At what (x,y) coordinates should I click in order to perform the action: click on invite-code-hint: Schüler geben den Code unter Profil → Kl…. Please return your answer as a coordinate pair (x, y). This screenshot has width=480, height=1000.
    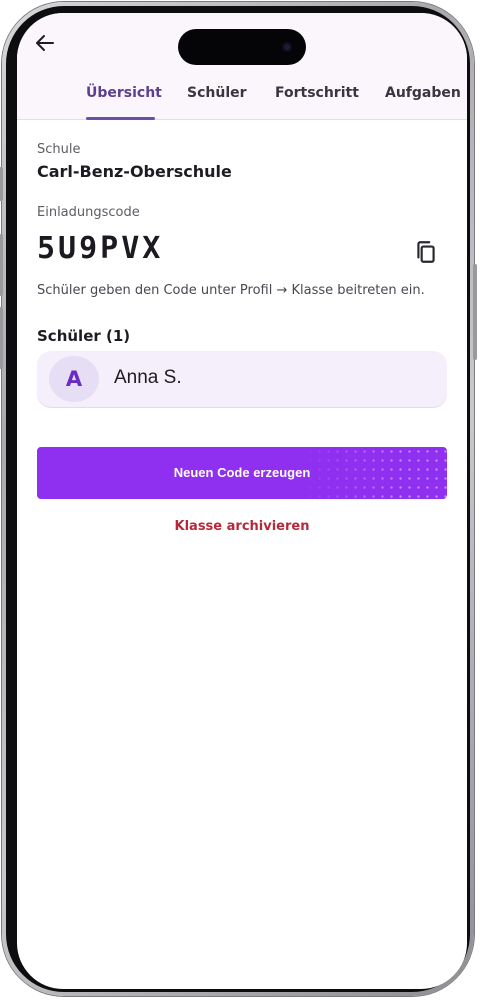
    Looking at the image, I should click on (231, 290).